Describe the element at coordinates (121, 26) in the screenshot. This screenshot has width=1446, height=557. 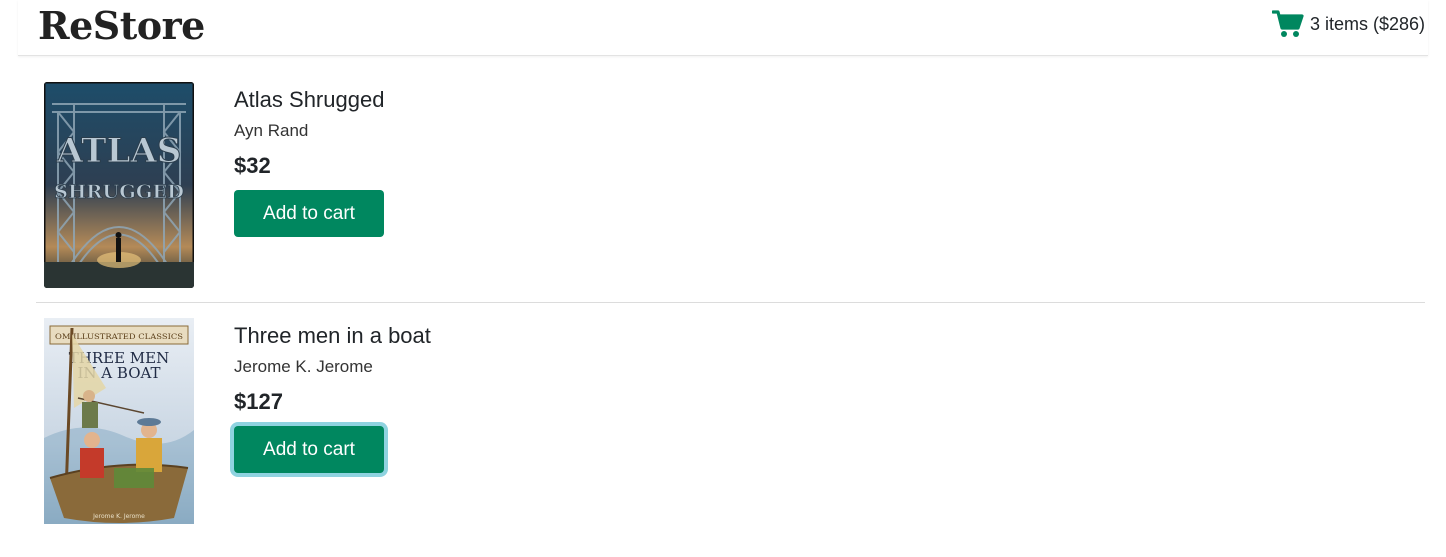
I see `brand-logo: ReStore` at that location.